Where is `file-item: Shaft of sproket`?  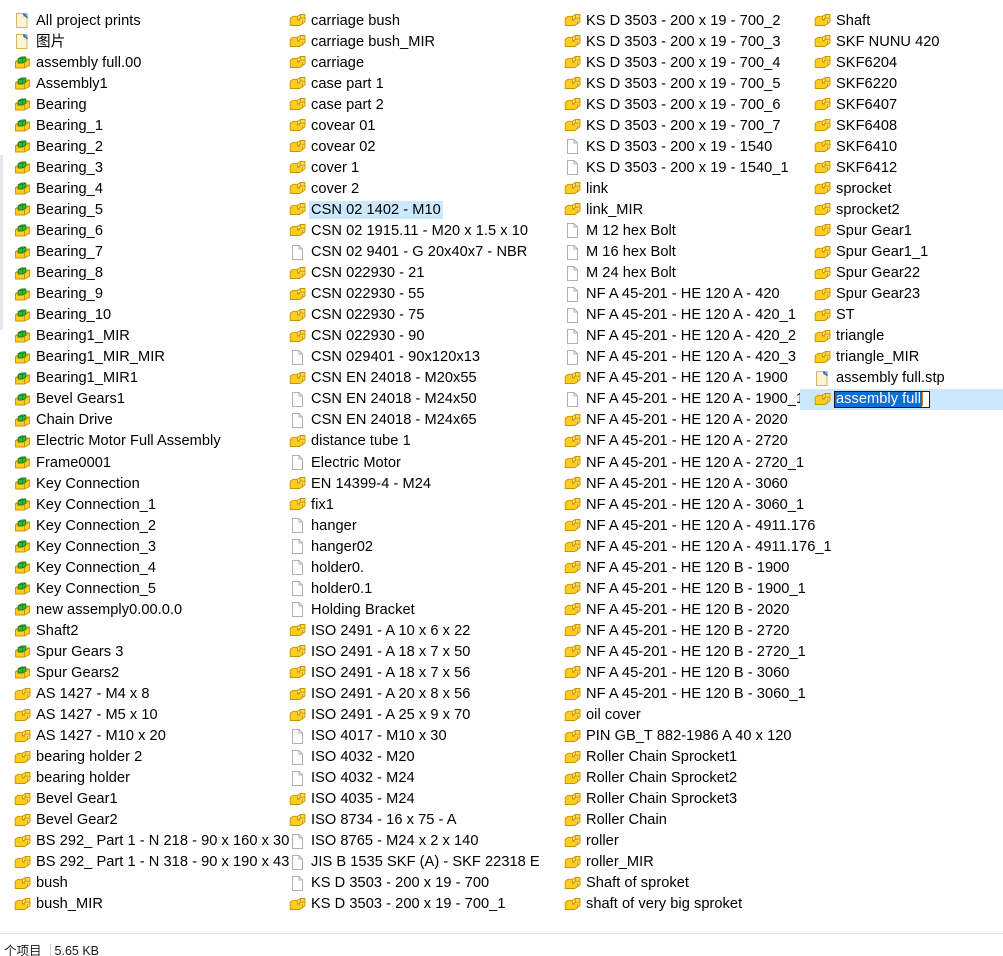 file-item: Shaft of sproket is located at coordinates (675, 883).